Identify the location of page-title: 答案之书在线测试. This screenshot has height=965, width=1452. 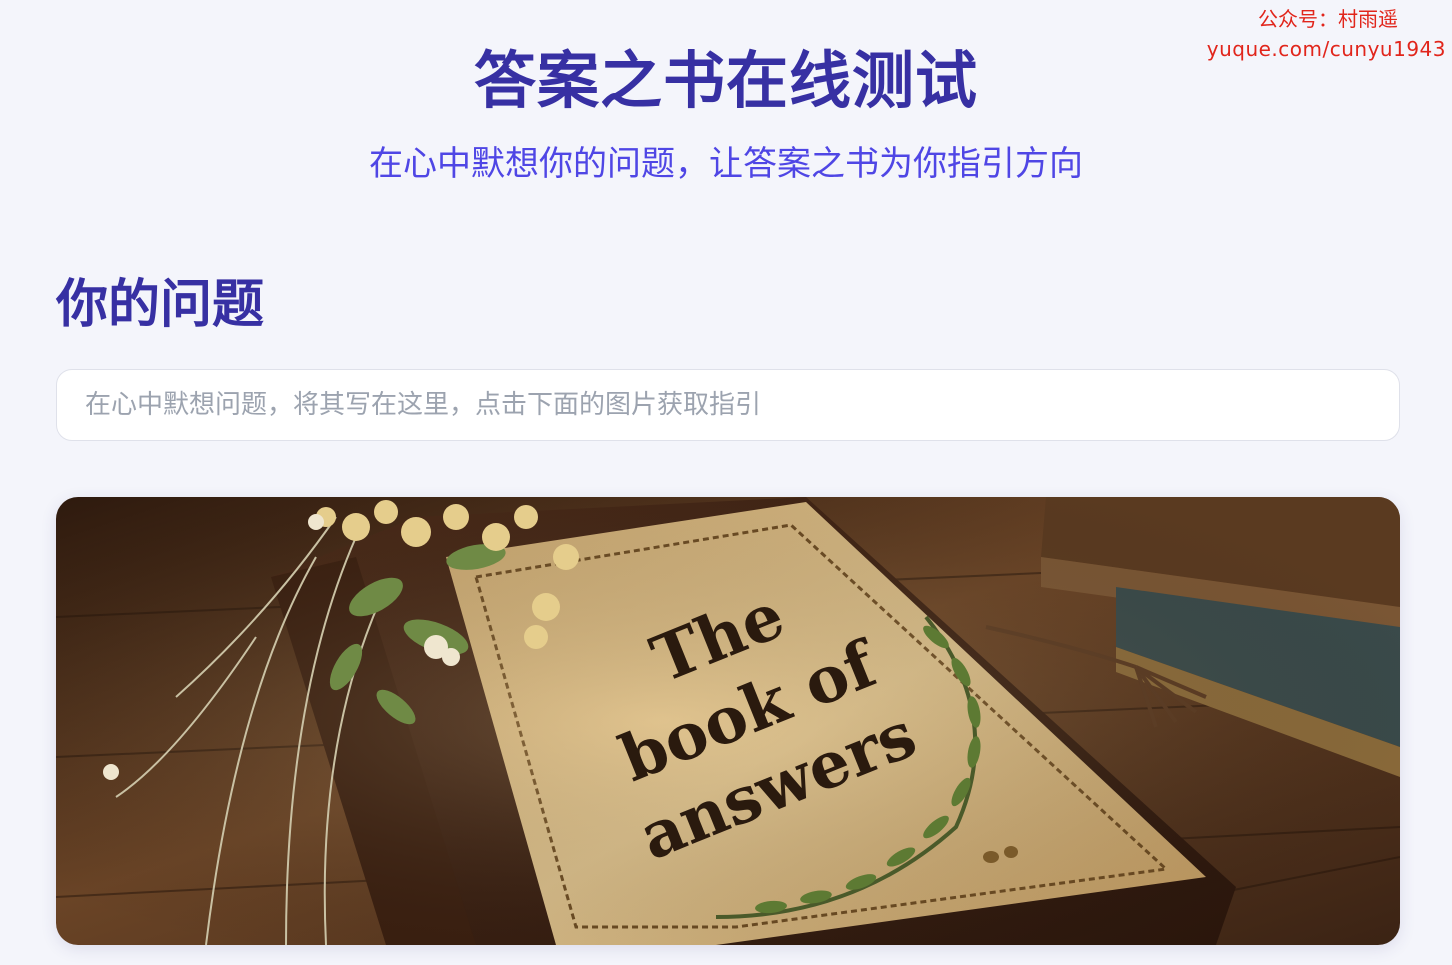
(725, 80).